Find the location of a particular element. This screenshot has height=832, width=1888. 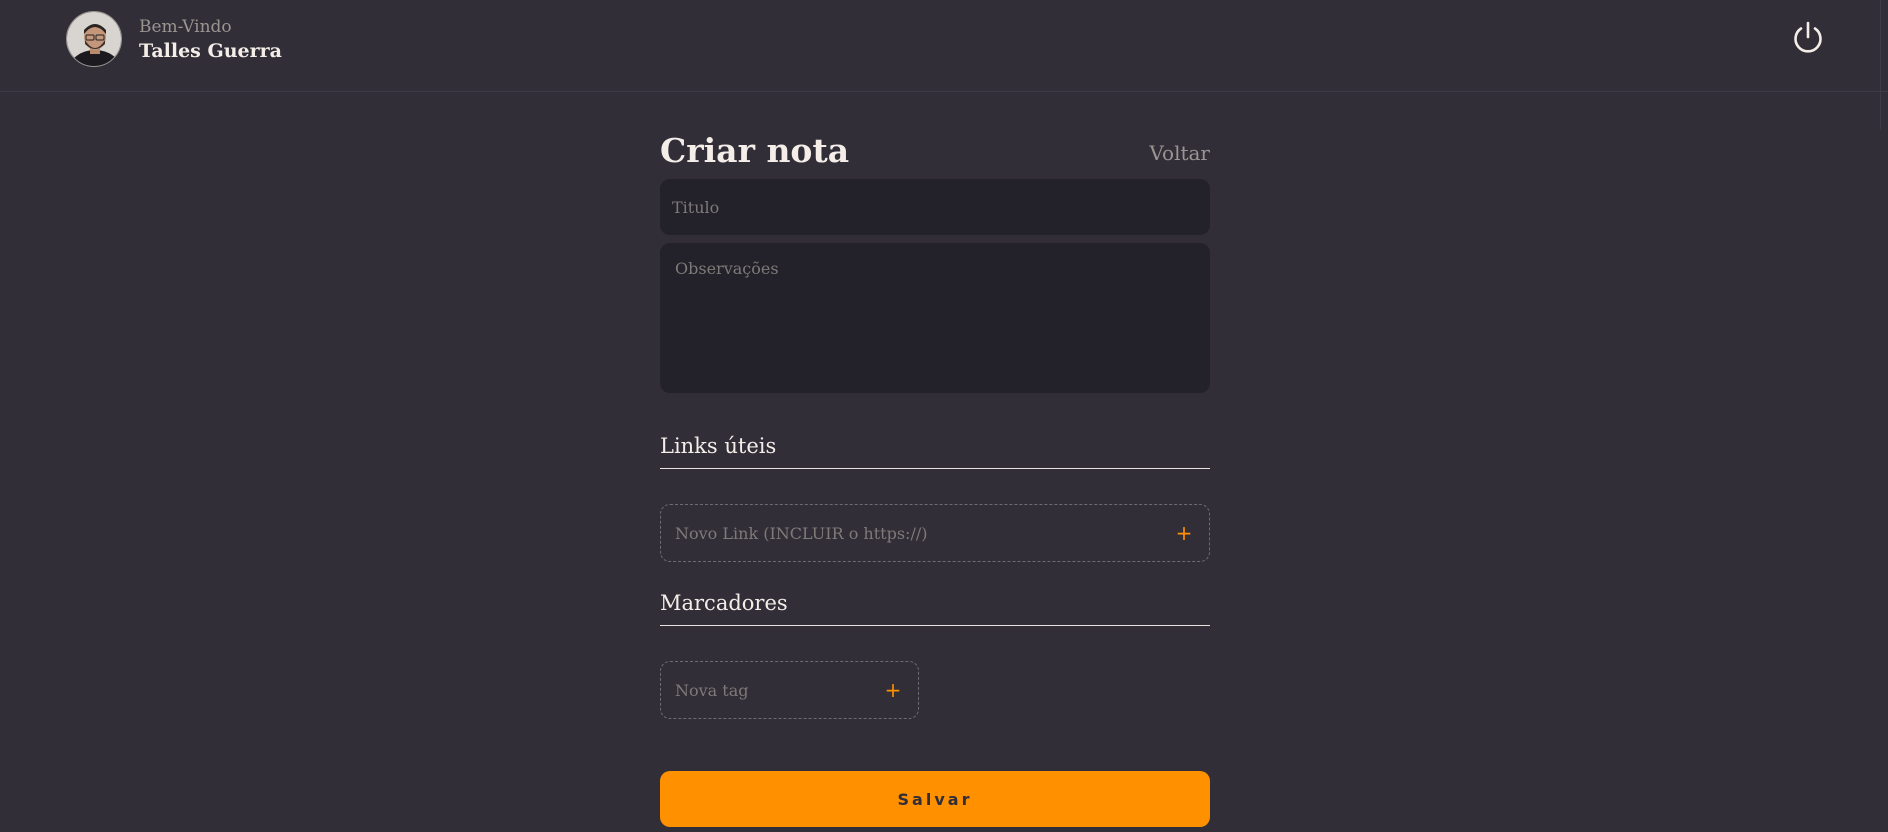

power-icon-graphic is located at coordinates (1808, 37).